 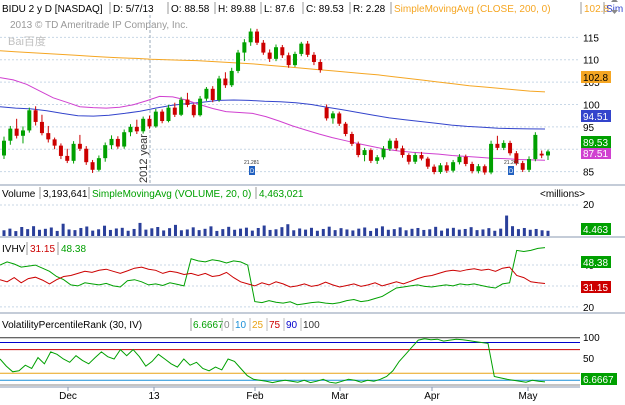 I want to click on volume-sma-label: SimpleMovingAvg (VOLUME, 20, 0), so click(x=171, y=194).